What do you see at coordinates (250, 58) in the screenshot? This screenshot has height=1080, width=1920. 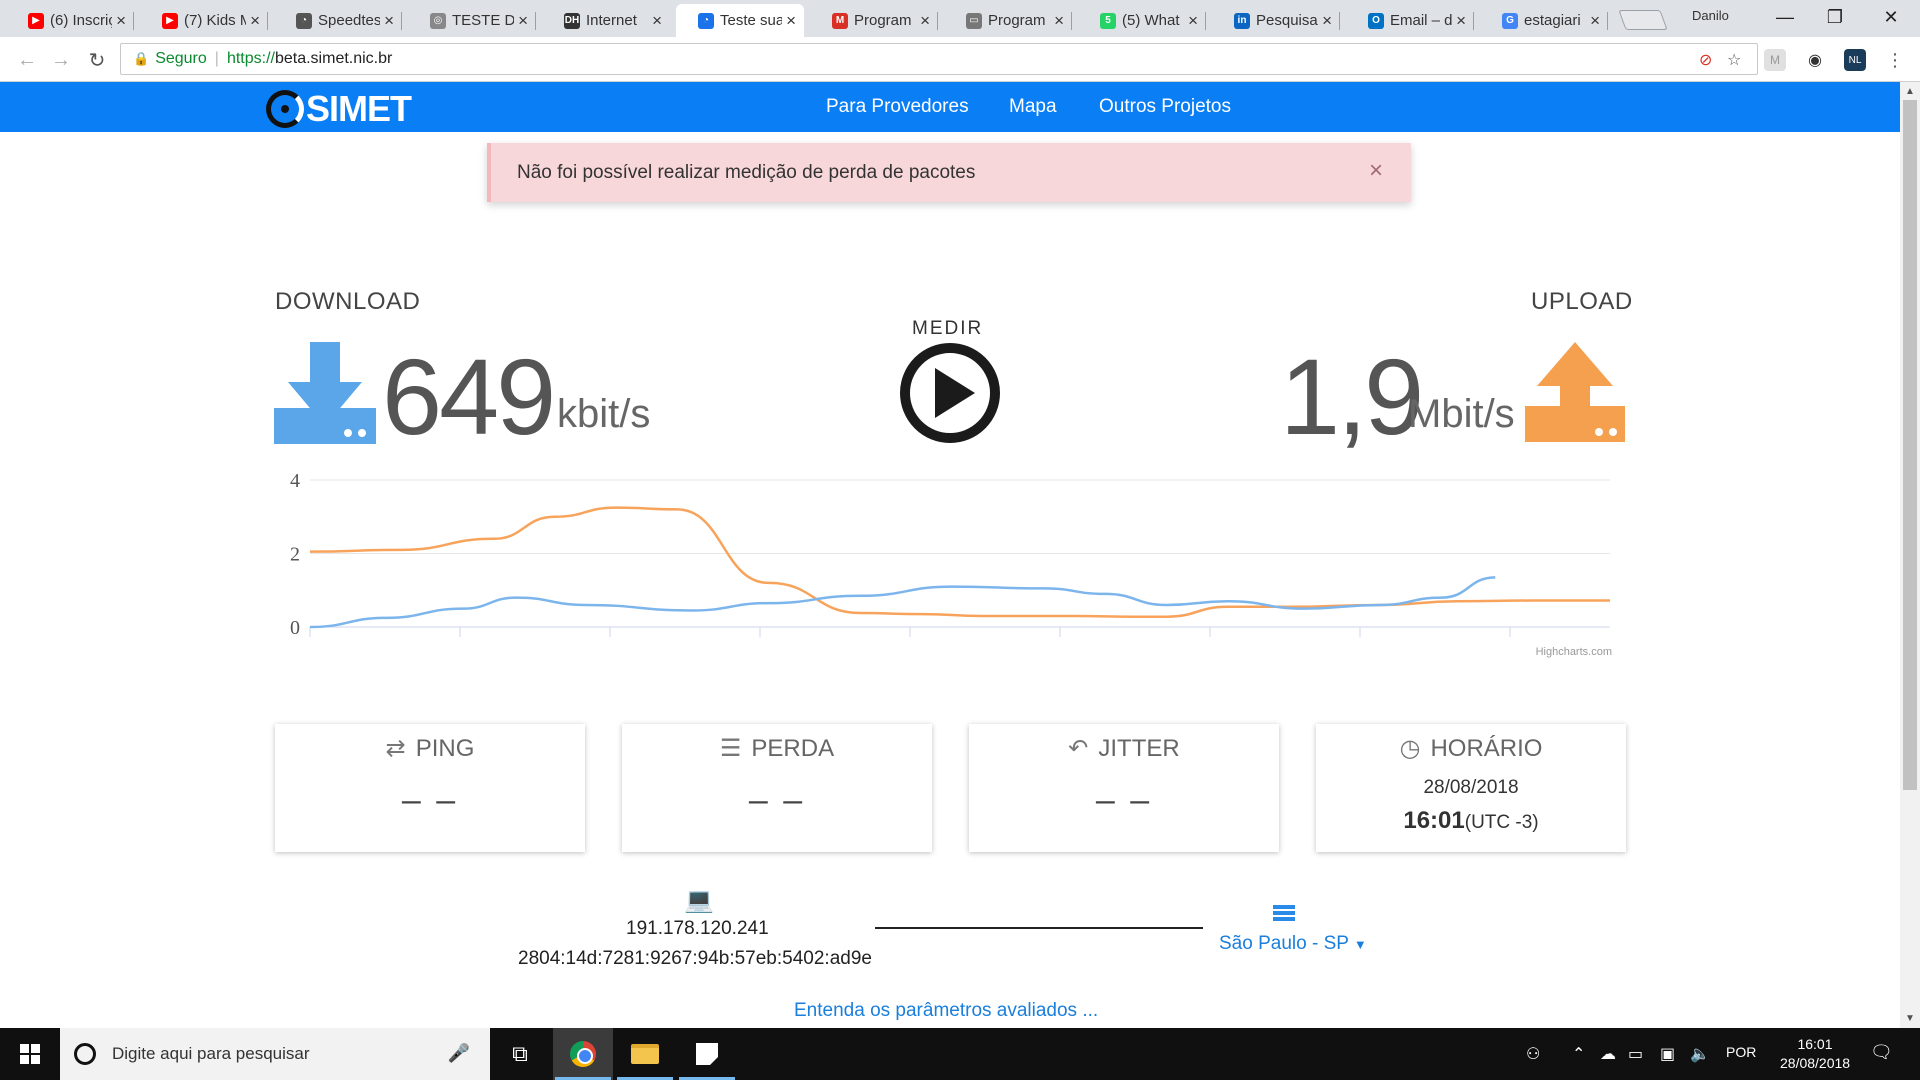 I see `url-scheme: https://` at bounding box center [250, 58].